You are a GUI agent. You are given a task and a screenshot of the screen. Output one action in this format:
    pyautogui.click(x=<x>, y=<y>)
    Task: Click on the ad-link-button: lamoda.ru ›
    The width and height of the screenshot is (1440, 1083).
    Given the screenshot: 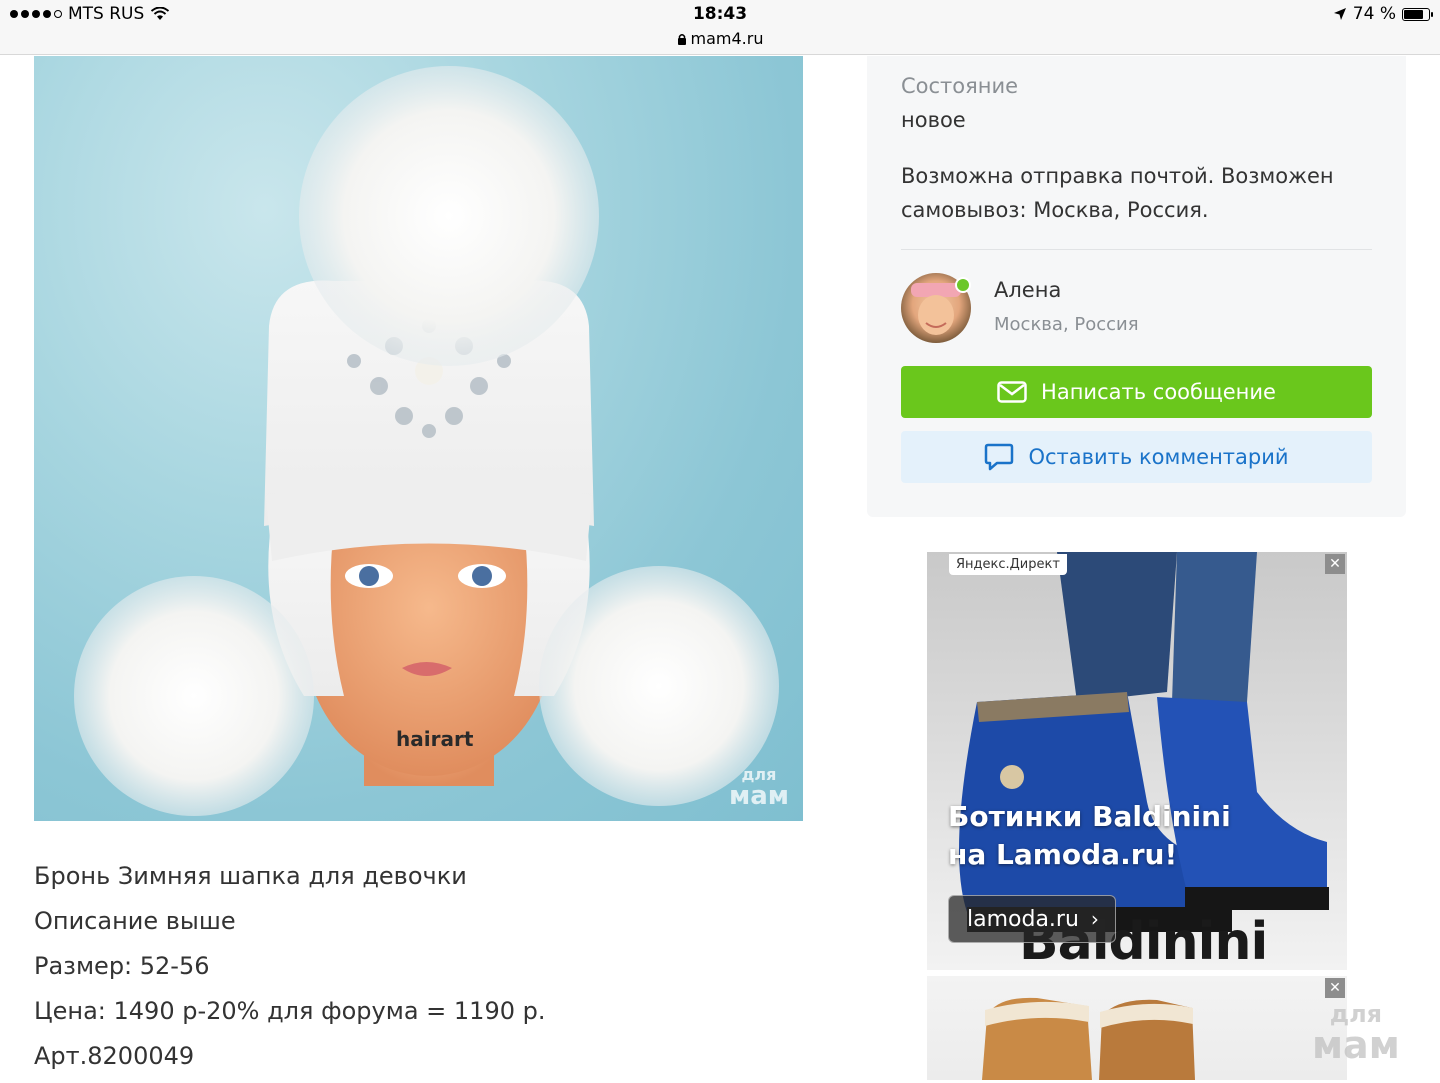 What is the action you would take?
    pyautogui.click(x=1032, y=919)
    